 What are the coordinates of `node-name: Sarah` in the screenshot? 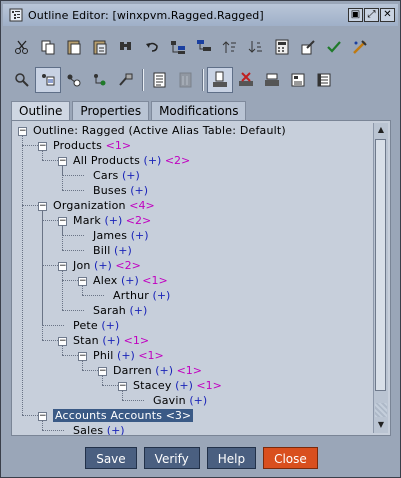 It's located at (109, 310).